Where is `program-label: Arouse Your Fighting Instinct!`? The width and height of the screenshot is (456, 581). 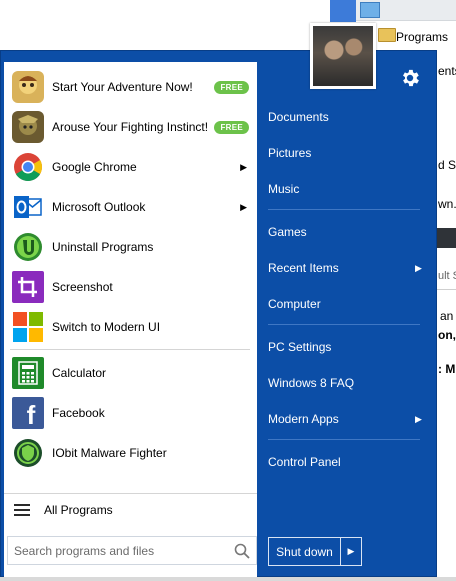 program-label: Arouse Your Fighting Instinct! is located at coordinates (130, 127).